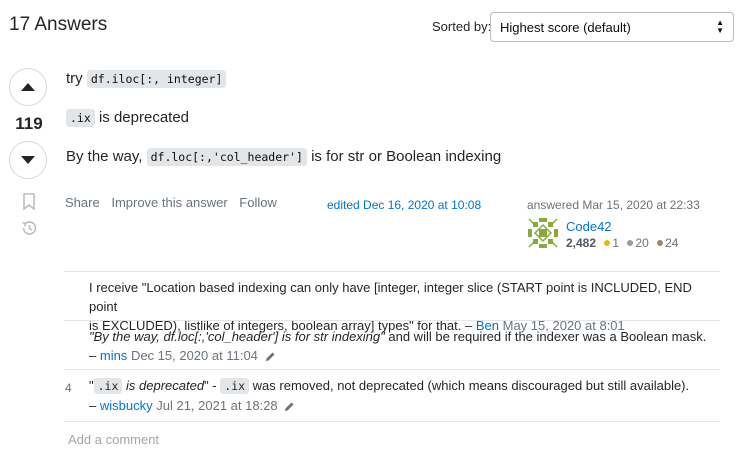 This screenshot has height=463, width=745. I want to click on comment-user-link: mins, so click(113, 355).